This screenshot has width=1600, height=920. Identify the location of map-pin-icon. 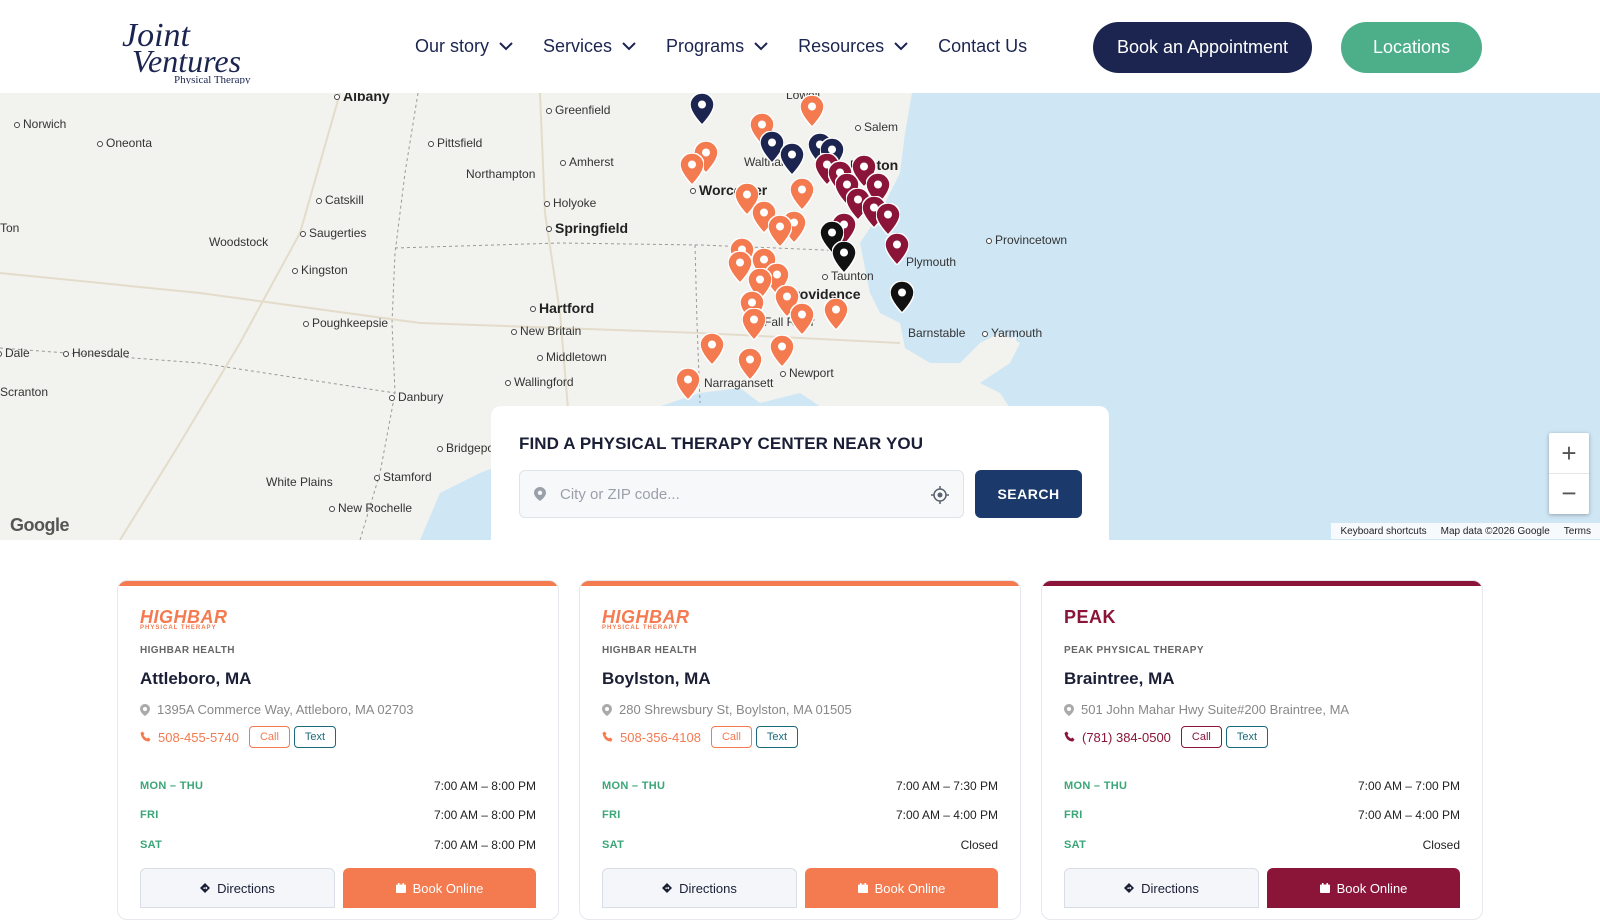
(1069, 709).